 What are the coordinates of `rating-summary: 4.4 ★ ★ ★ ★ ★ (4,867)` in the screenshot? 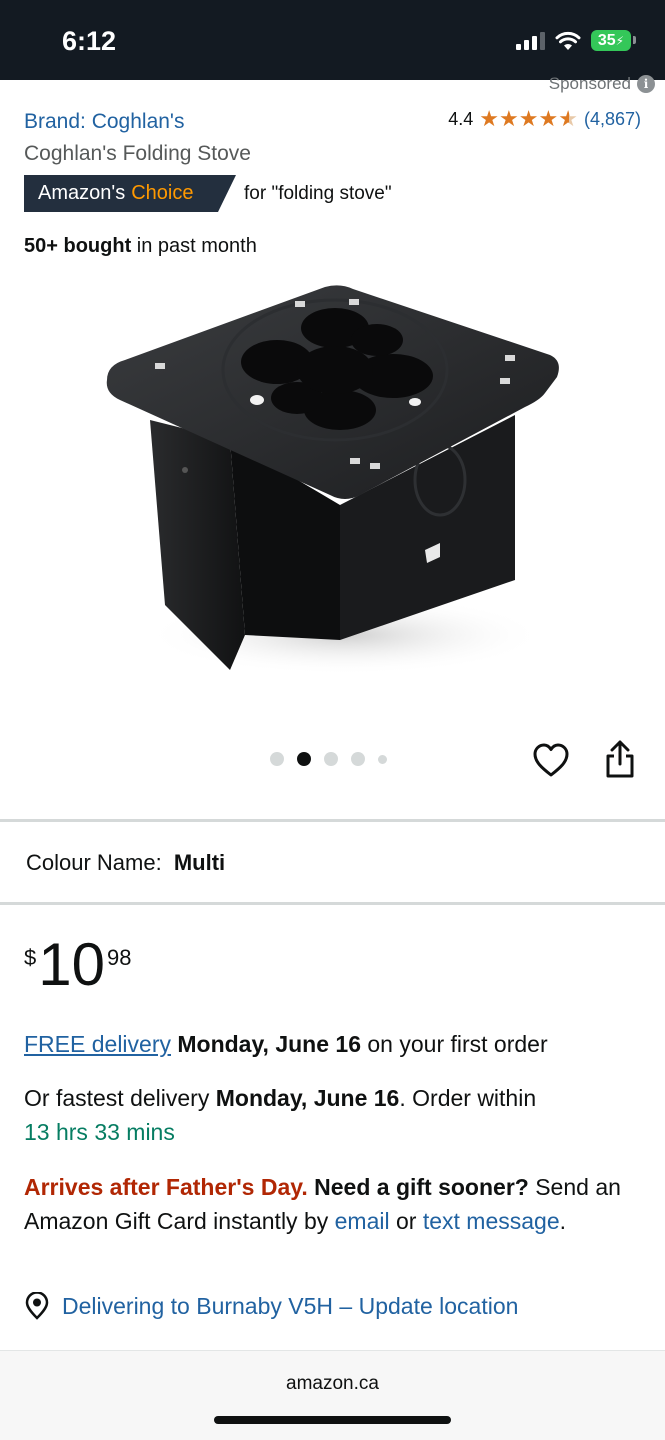 It's located at (544, 119).